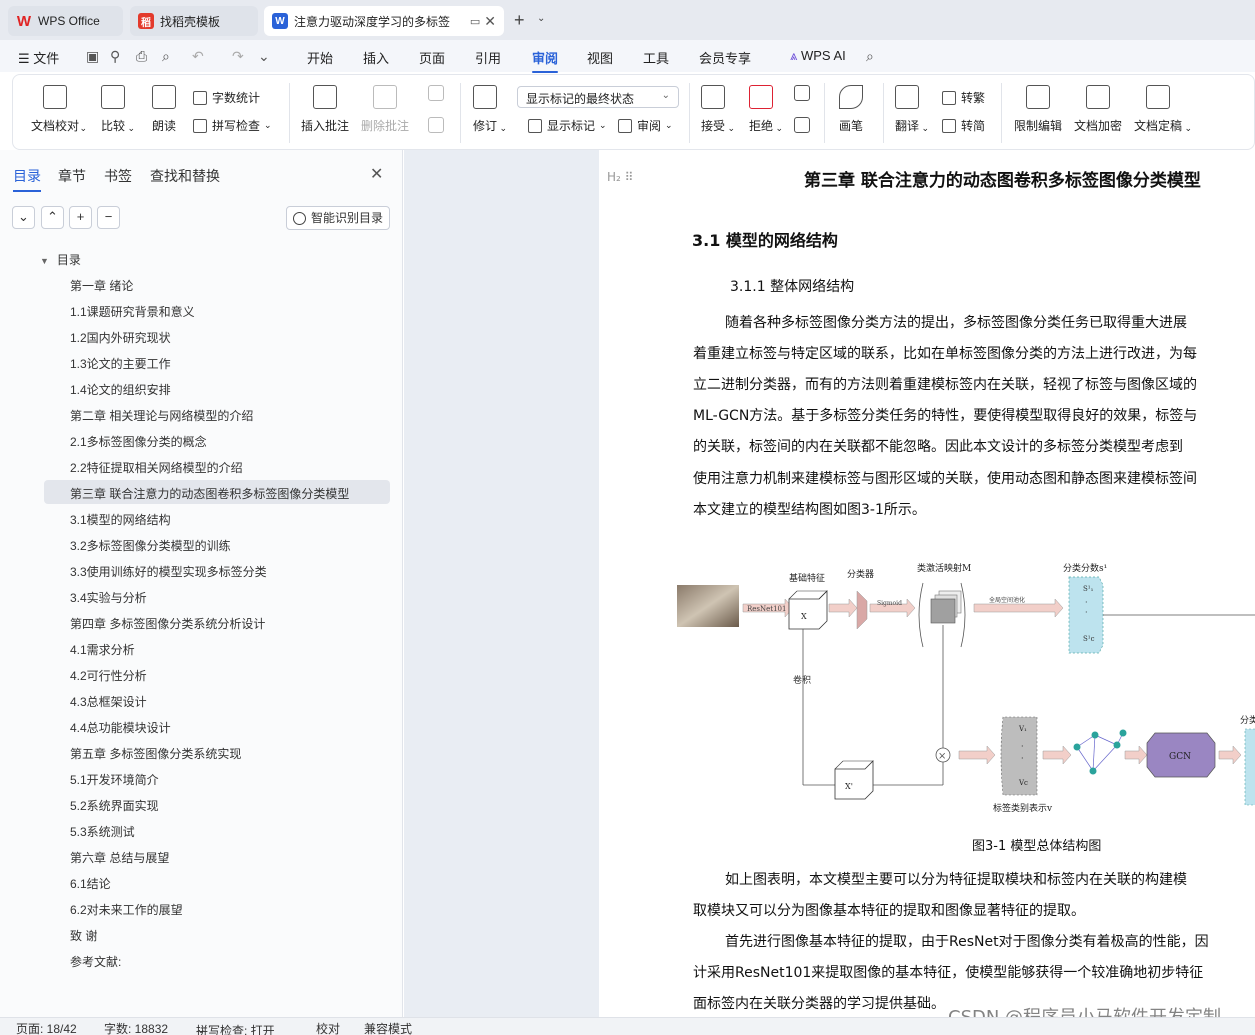 The width and height of the screenshot is (1255, 1035). What do you see at coordinates (802, 97) in the screenshot?
I see `prev-change-button` at bounding box center [802, 97].